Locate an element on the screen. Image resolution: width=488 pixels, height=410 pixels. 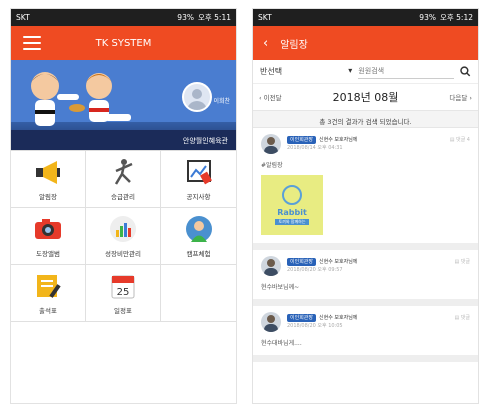
image-word: Rabbit is located at coordinates (292, 212).